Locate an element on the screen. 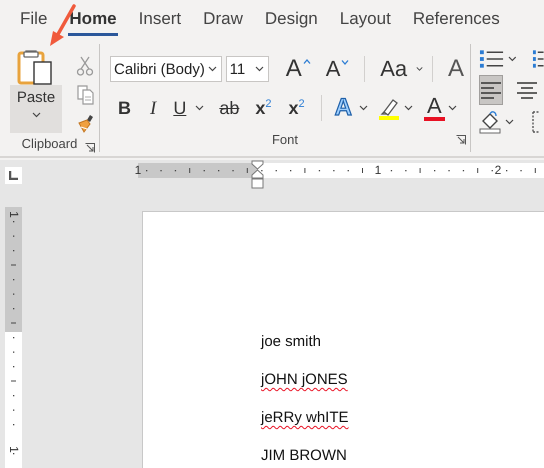 This screenshot has height=468, width=544. borders-icon is located at coordinates (536, 122).